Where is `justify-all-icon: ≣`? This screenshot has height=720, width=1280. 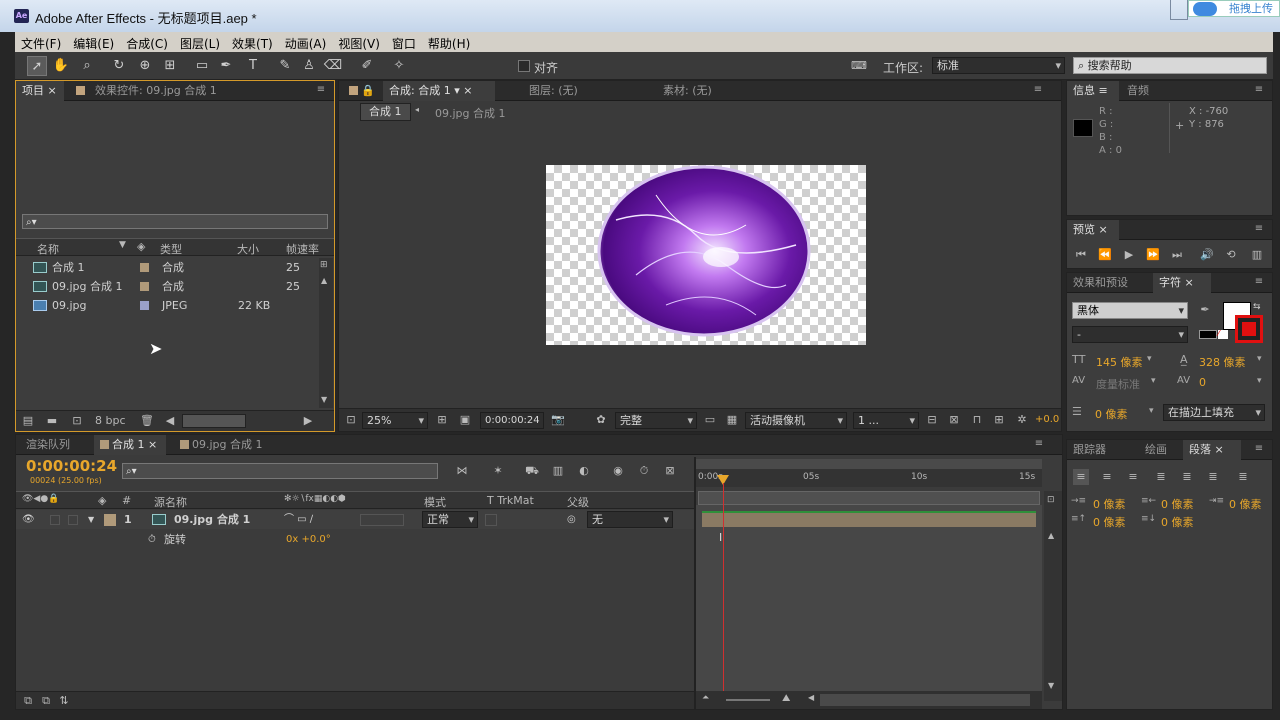 justify-all-icon: ≣ is located at coordinates (1243, 477).